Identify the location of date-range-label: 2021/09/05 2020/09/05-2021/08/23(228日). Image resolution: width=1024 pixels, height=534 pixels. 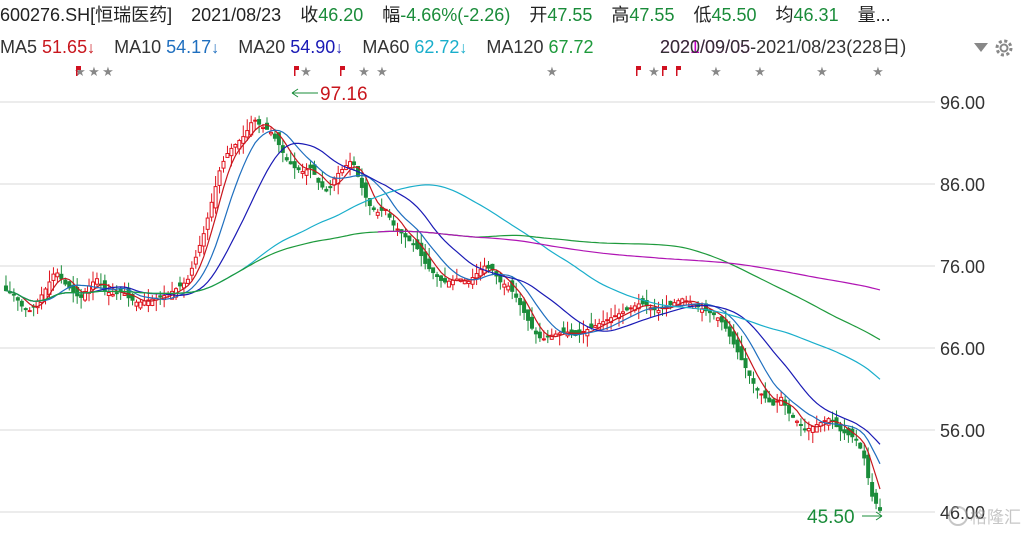
(783, 47).